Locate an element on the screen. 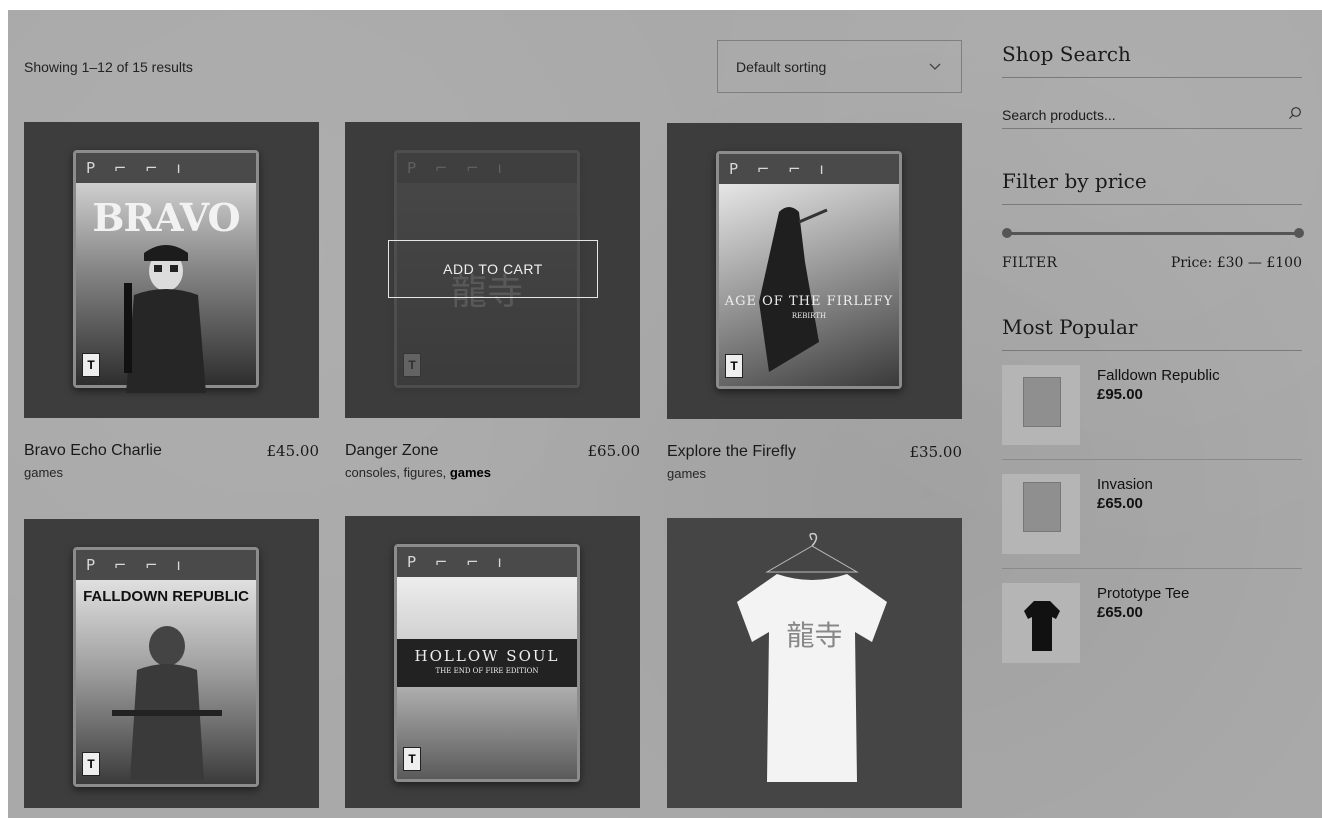  price-range-label: Price: £30 — £100 is located at coordinates (1236, 263).